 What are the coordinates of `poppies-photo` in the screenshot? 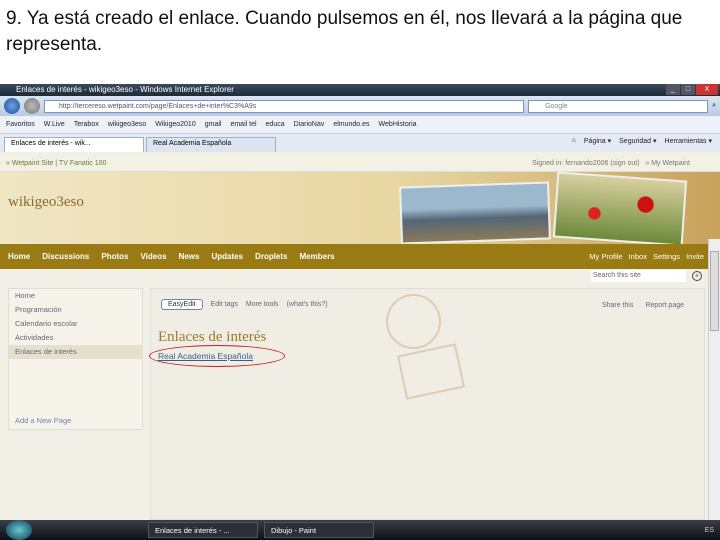 It's located at (620, 209).